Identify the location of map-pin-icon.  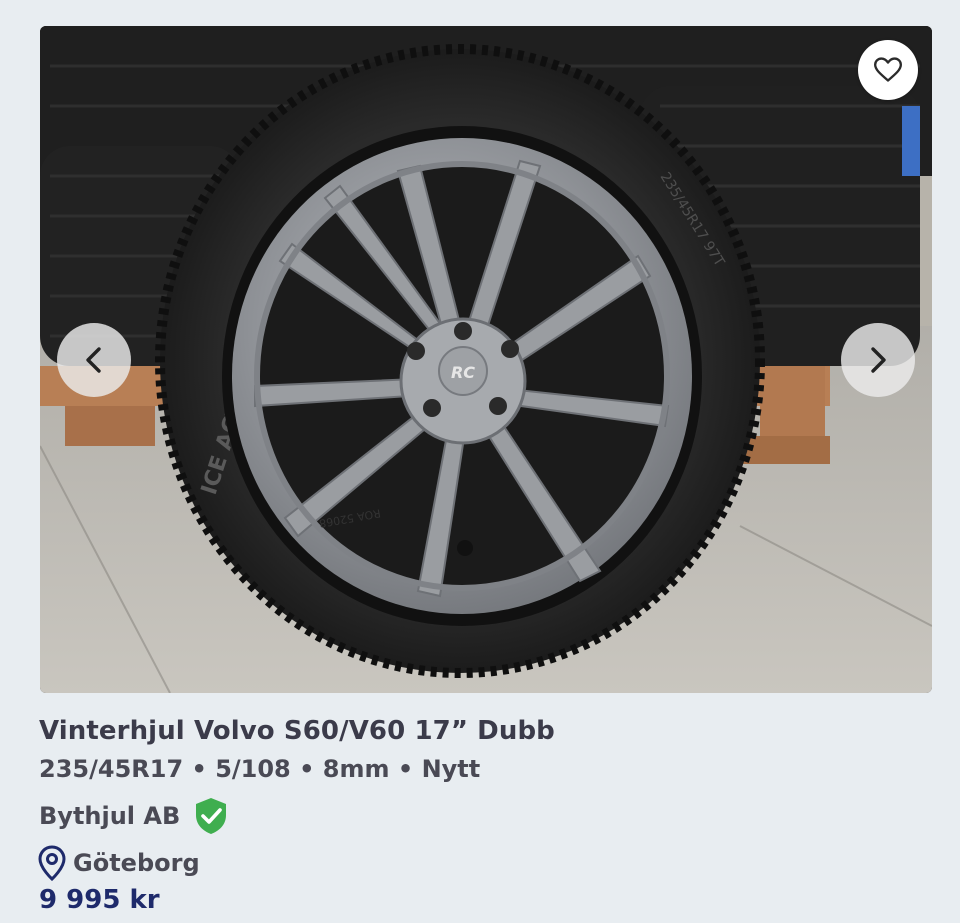
(52, 863).